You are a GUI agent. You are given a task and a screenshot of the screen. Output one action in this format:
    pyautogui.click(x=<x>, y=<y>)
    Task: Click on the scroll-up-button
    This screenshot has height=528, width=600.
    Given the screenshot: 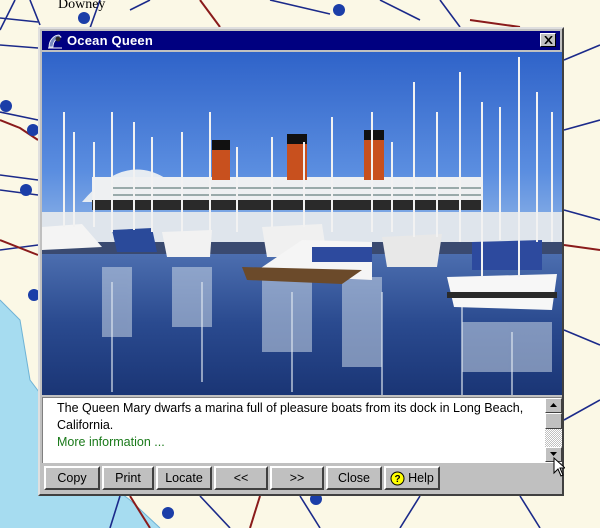 What is the action you would take?
    pyautogui.click(x=553, y=405)
    